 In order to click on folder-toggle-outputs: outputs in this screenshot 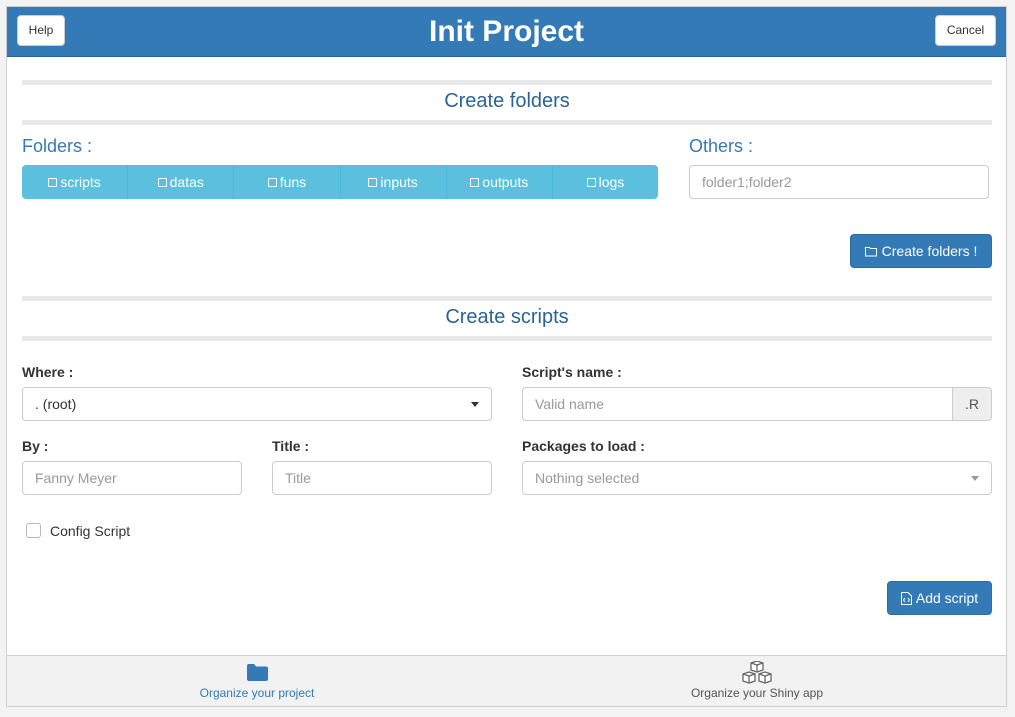, I will do `click(499, 182)`.